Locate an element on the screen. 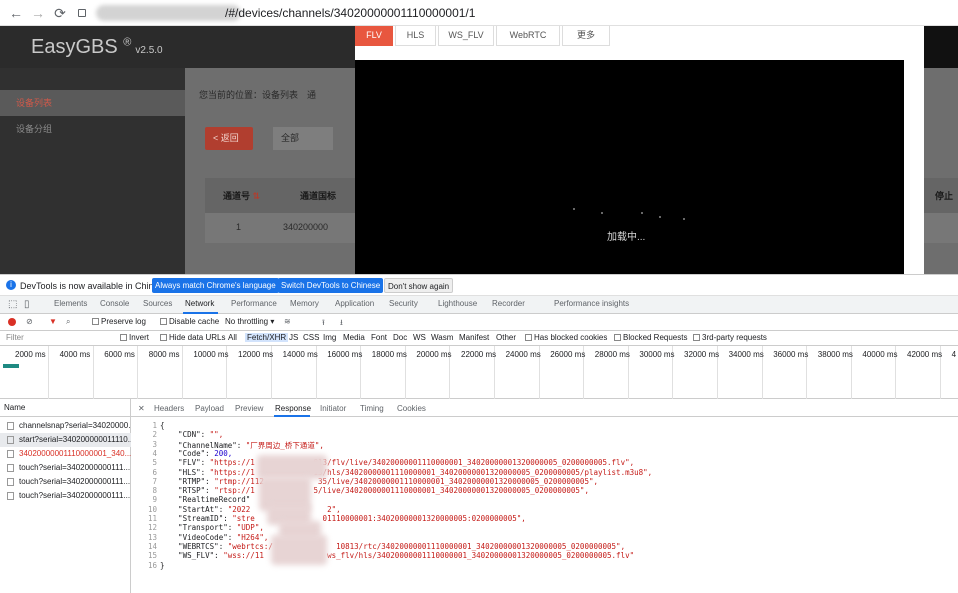 This screenshot has width=958, height=593. type-js: JS is located at coordinates (293, 337).